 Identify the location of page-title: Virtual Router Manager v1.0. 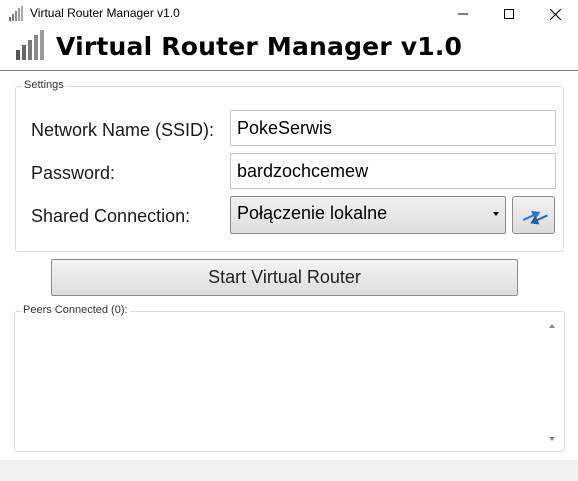
(259, 46).